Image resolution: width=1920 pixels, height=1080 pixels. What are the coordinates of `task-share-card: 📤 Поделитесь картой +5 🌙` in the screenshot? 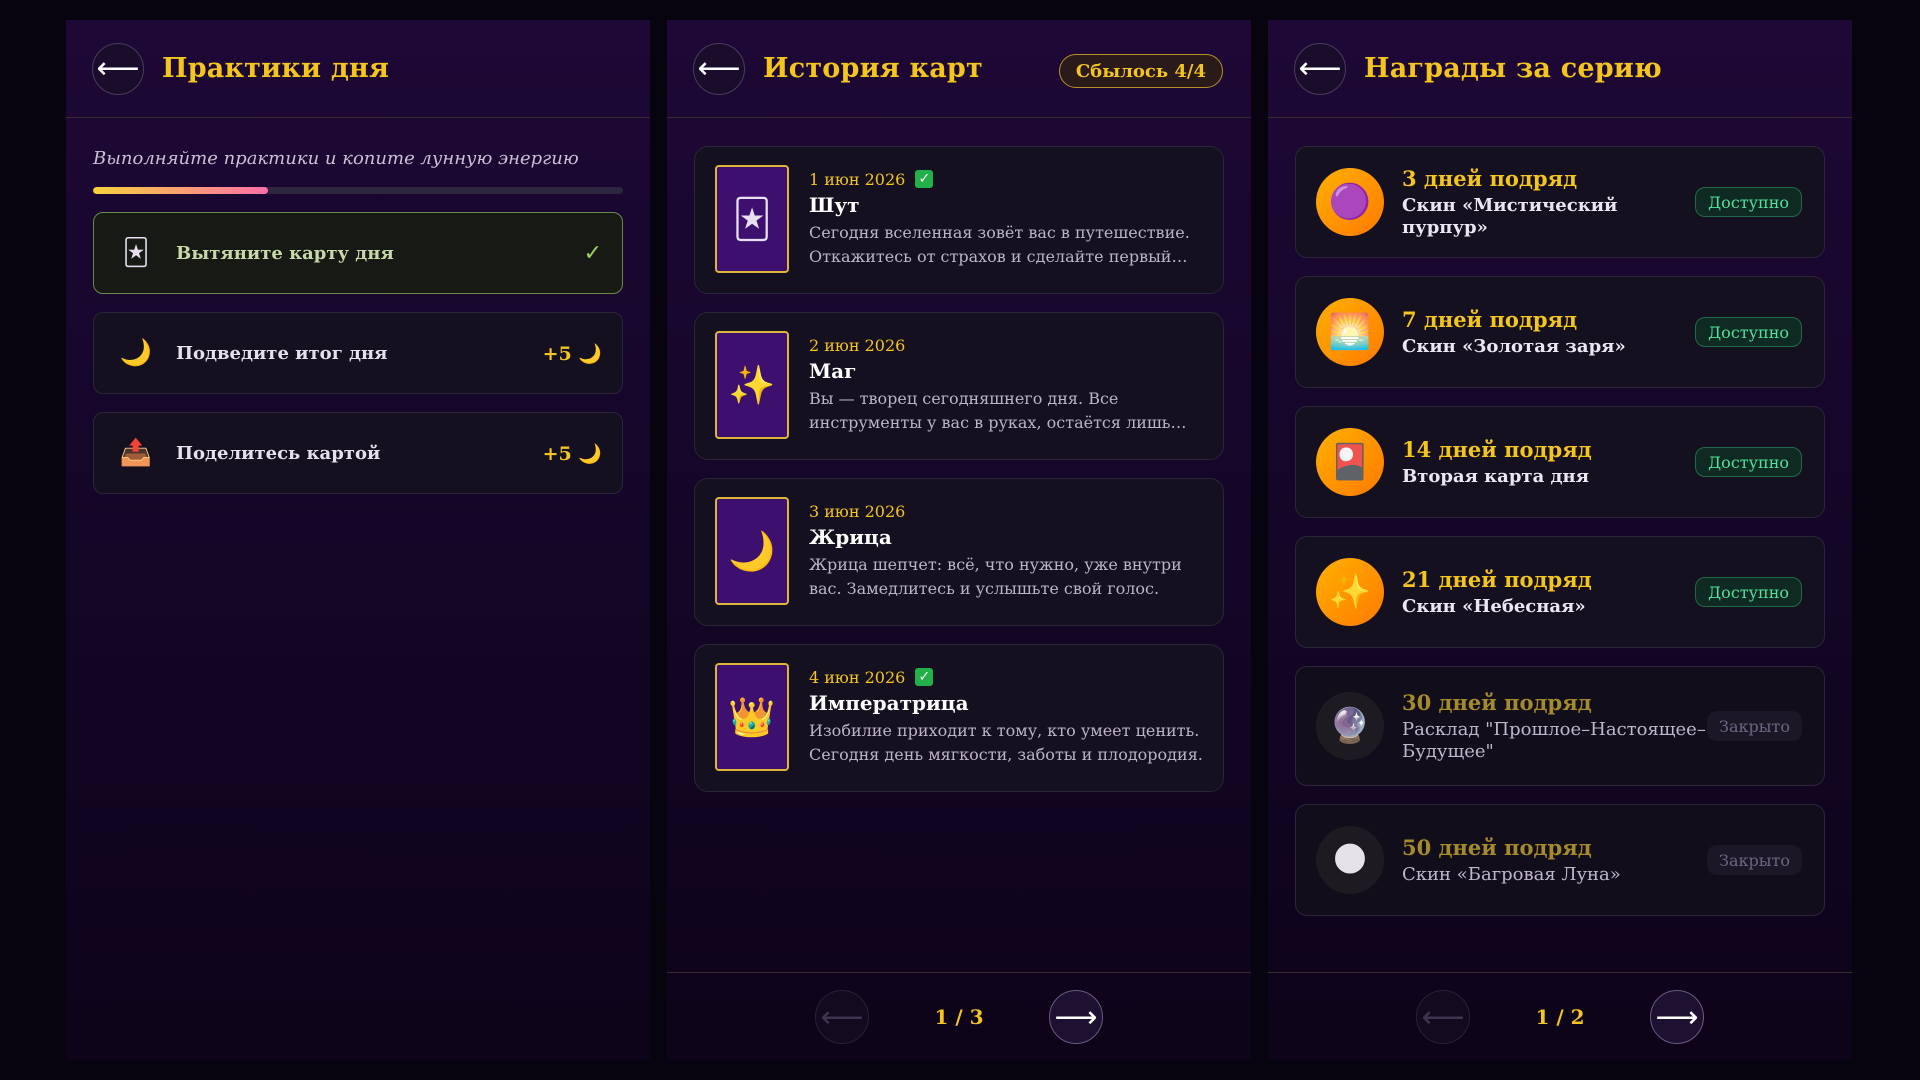 It's located at (358, 453).